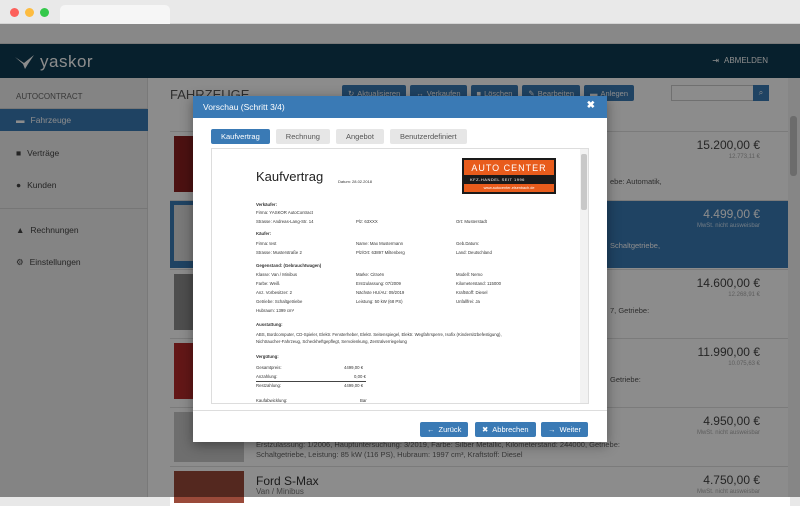 The height and width of the screenshot is (506, 800). Describe the element at coordinates (290, 176) in the screenshot. I see `document-title: Kaufvertrag` at that location.